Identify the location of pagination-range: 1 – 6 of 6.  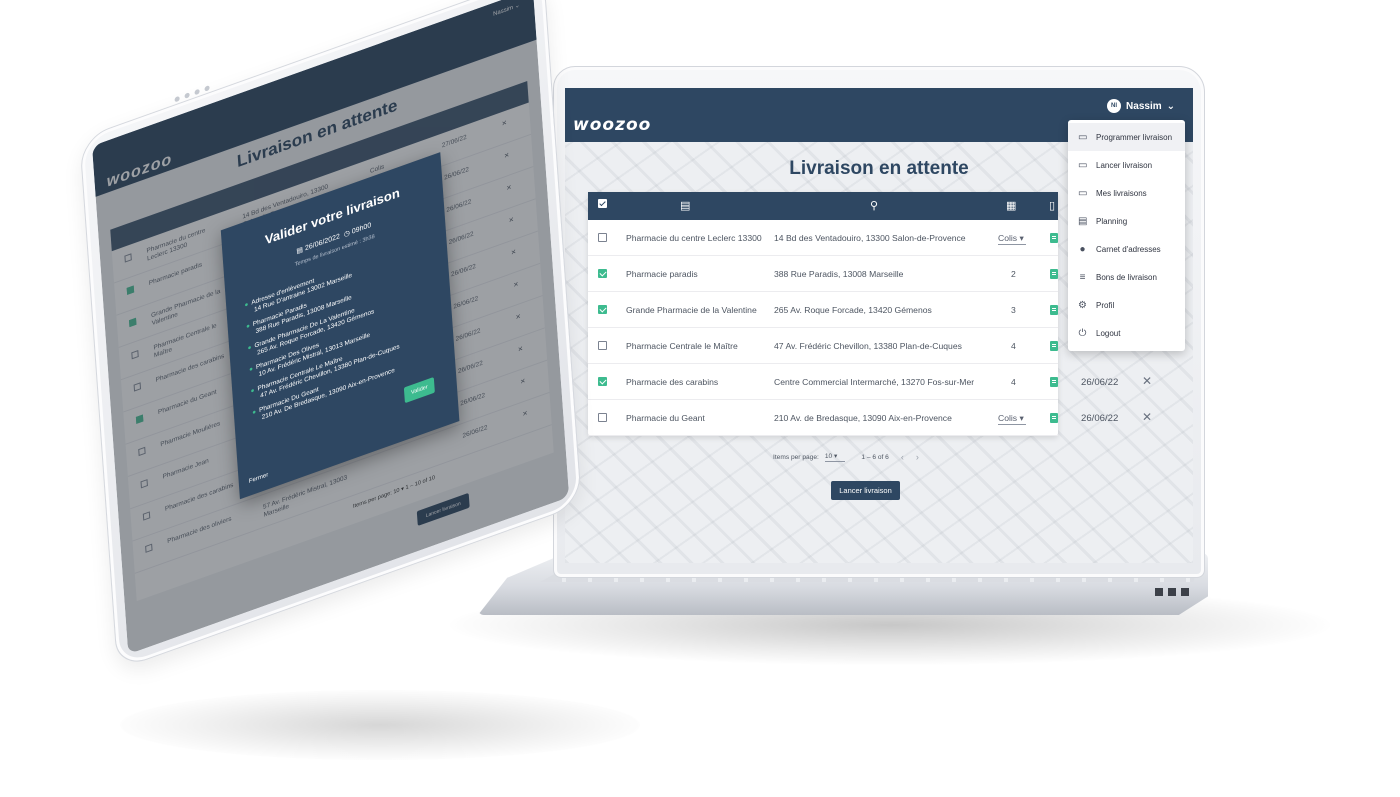
(875, 457).